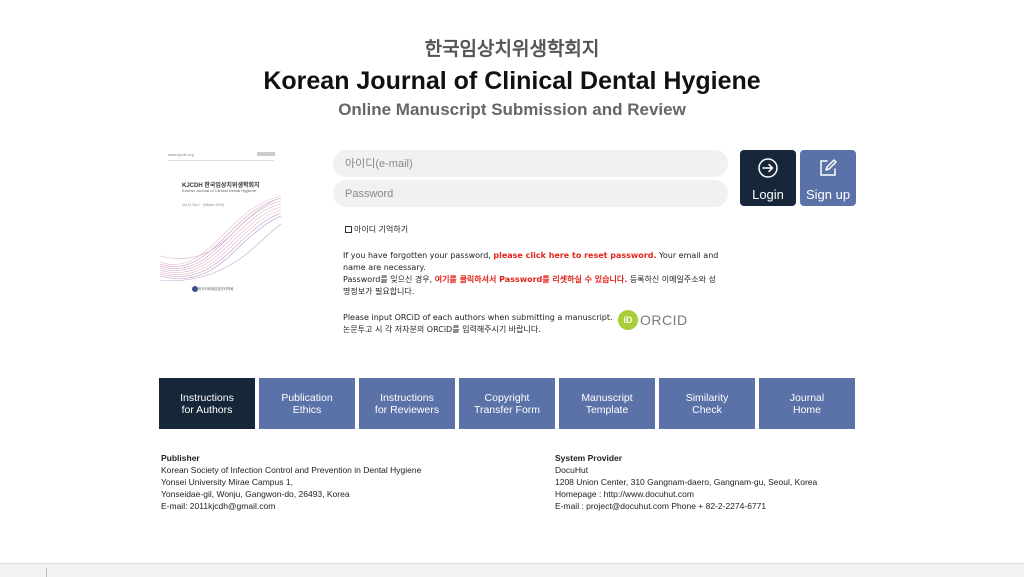 This screenshot has width=1024, height=577. Describe the element at coordinates (574, 255) in the screenshot. I see `reset-password-link-en: please click here to reset password.` at that location.